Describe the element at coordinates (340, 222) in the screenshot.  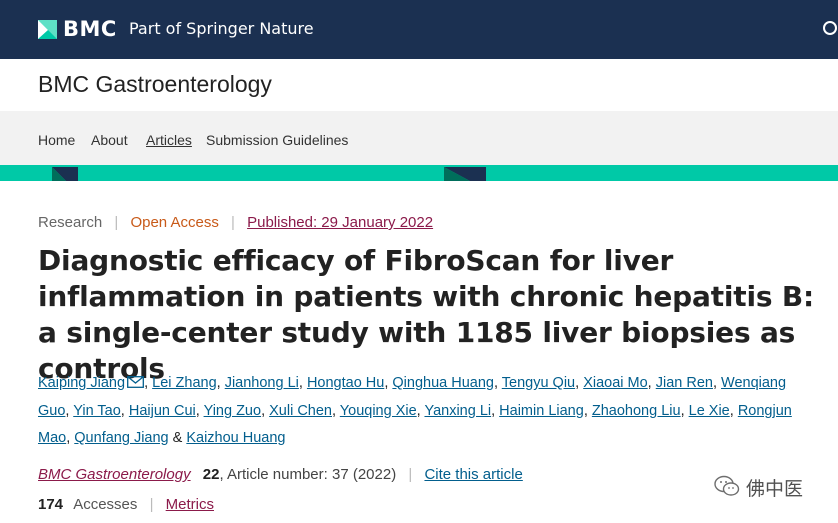
I see `published-date-link: Published: 29 January 2022` at that location.